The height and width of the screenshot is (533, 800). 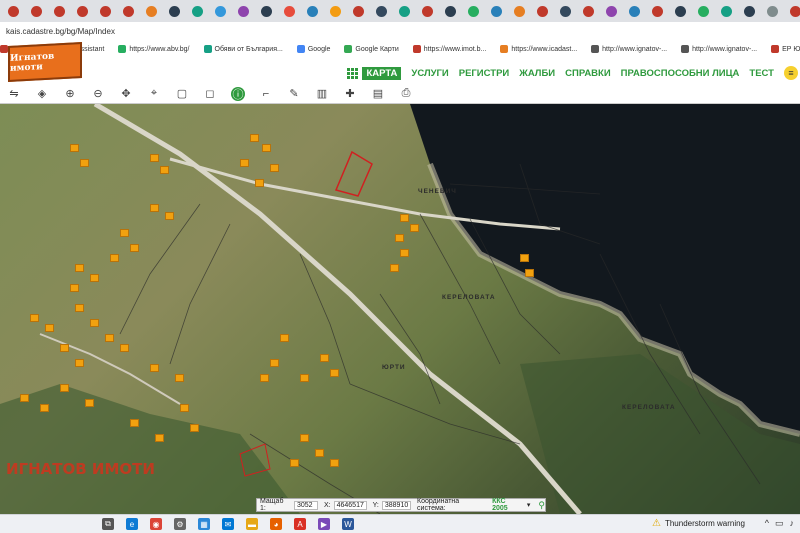 What do you see at coordinates (4, 49) in the screenshot?
I see `bookmark-favicon-icon` at bounding box center [4, 49].